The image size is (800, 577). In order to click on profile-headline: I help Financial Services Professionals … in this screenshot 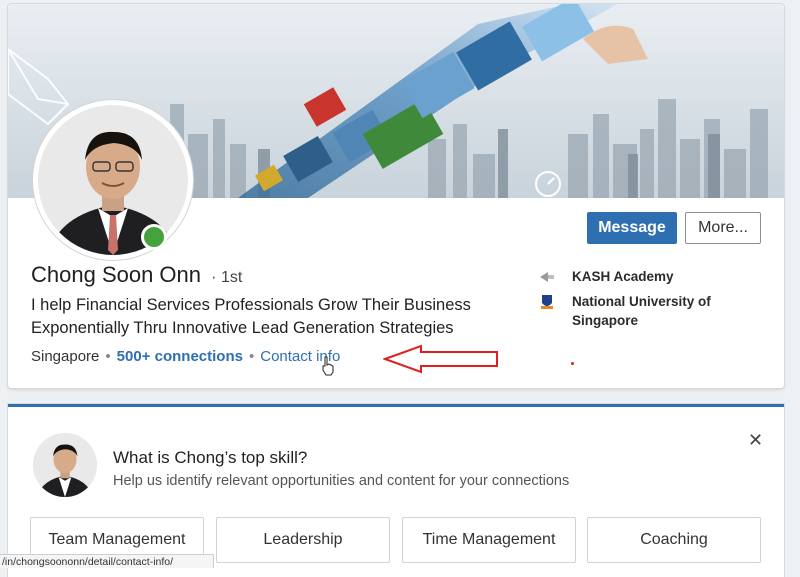, I will do `click(281, 317)`.